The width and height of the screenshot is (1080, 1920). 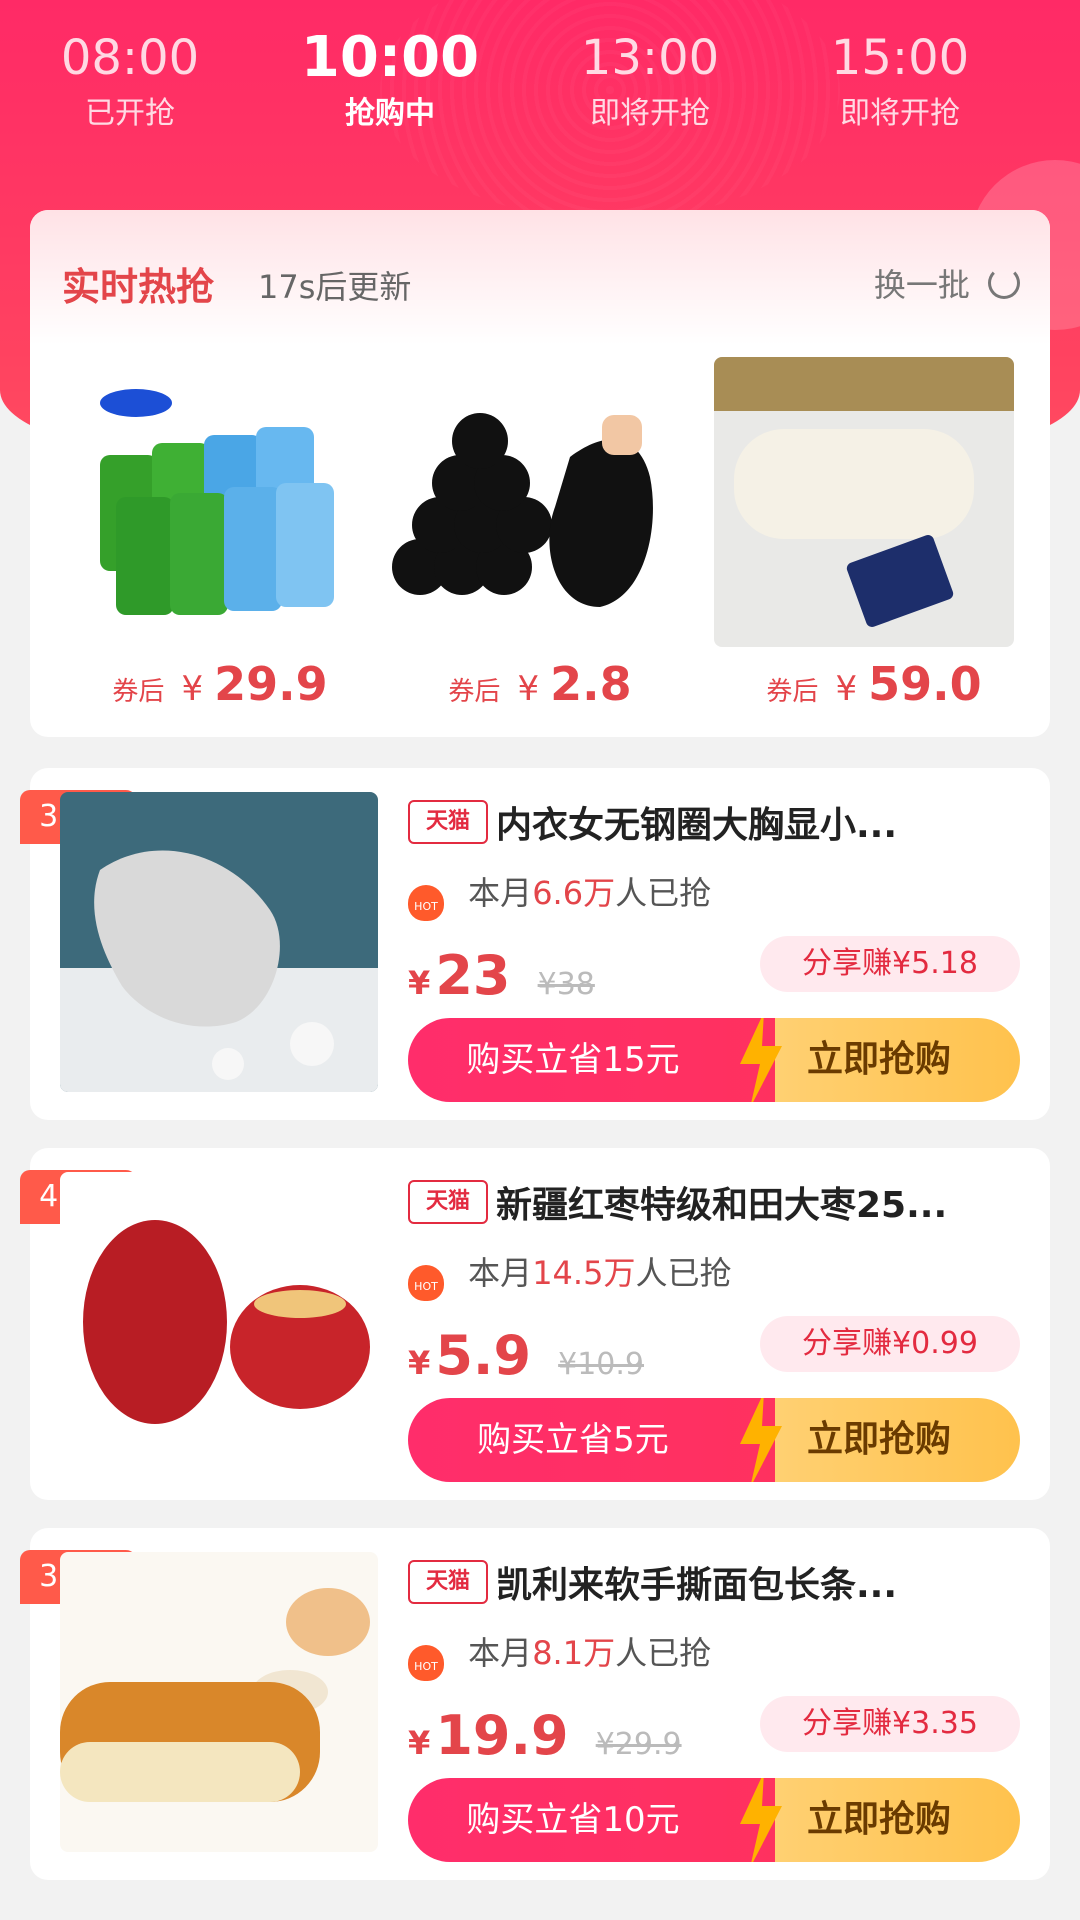 I want to click on sold-stat: HOT 本月14.5万人已抢, so click(x=569, y=1274).